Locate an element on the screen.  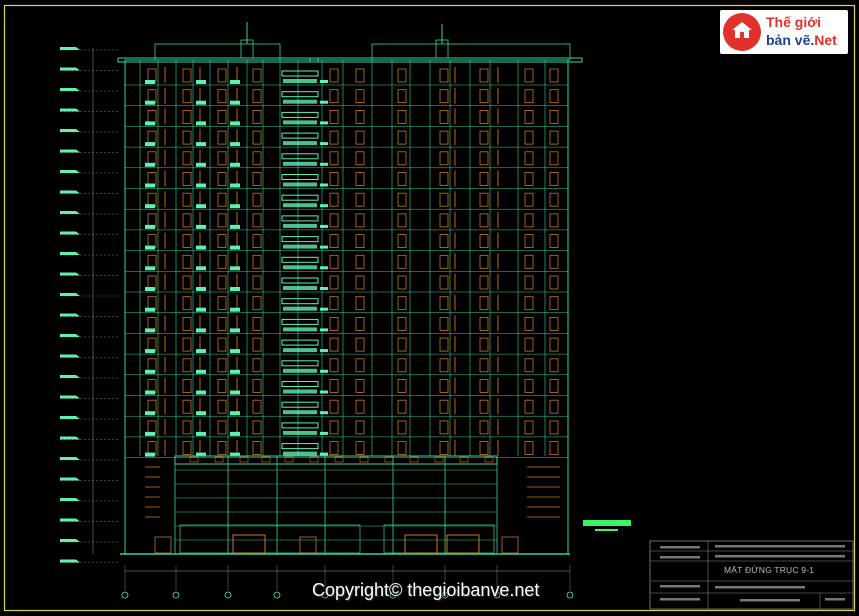
logo-line-2: bản vẽ.Net is located at coordinates (801, 40).